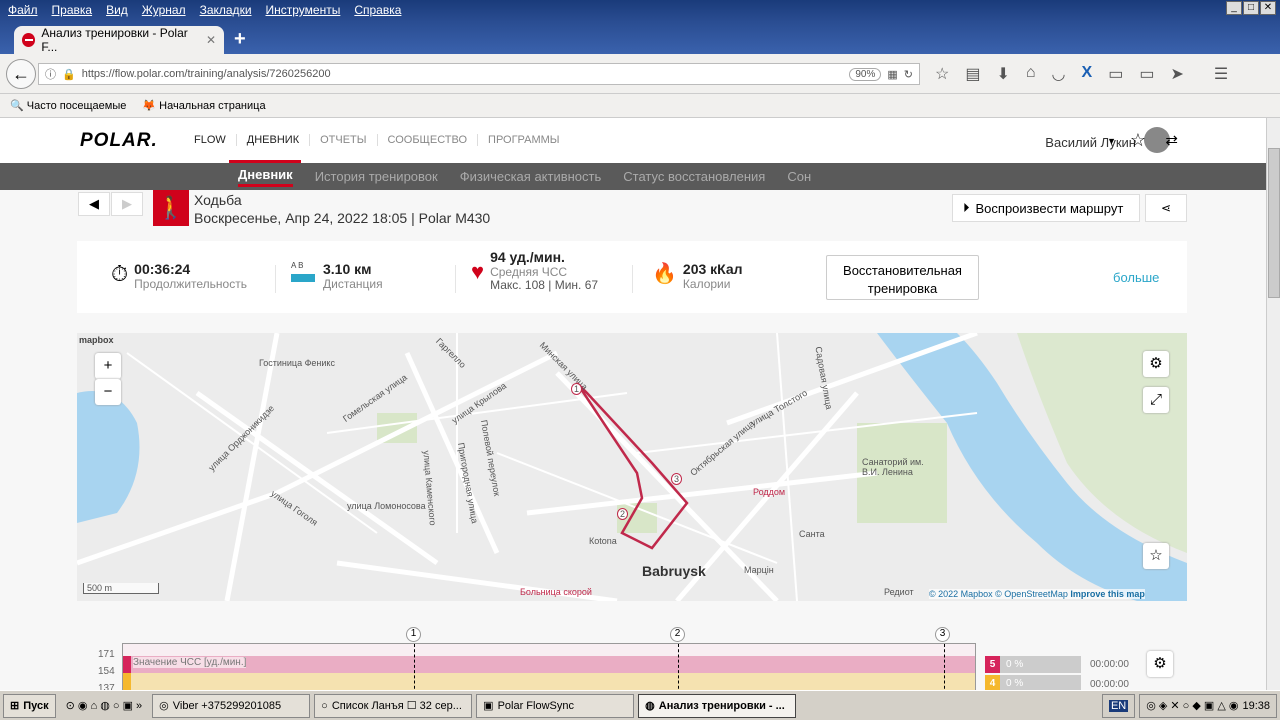 Image resolution: width=1280 pixels, height=720 pixels. I want to click on zone-5-band, so click(549, 664).